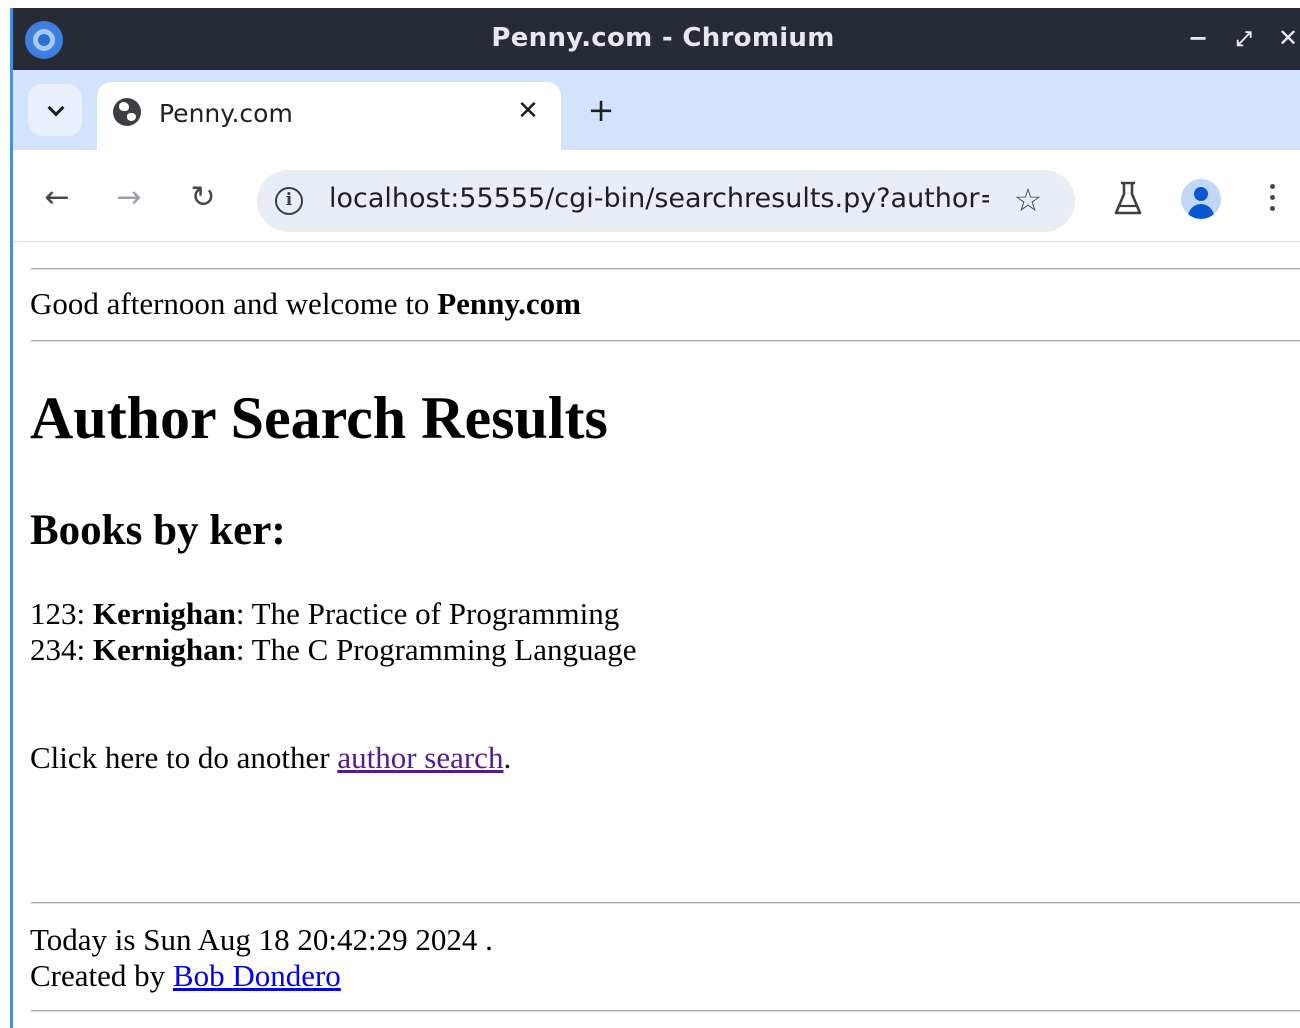  Describe the element at coordinates (601, 110) in the screenshot. I see `new-tab-button: +` at that location.